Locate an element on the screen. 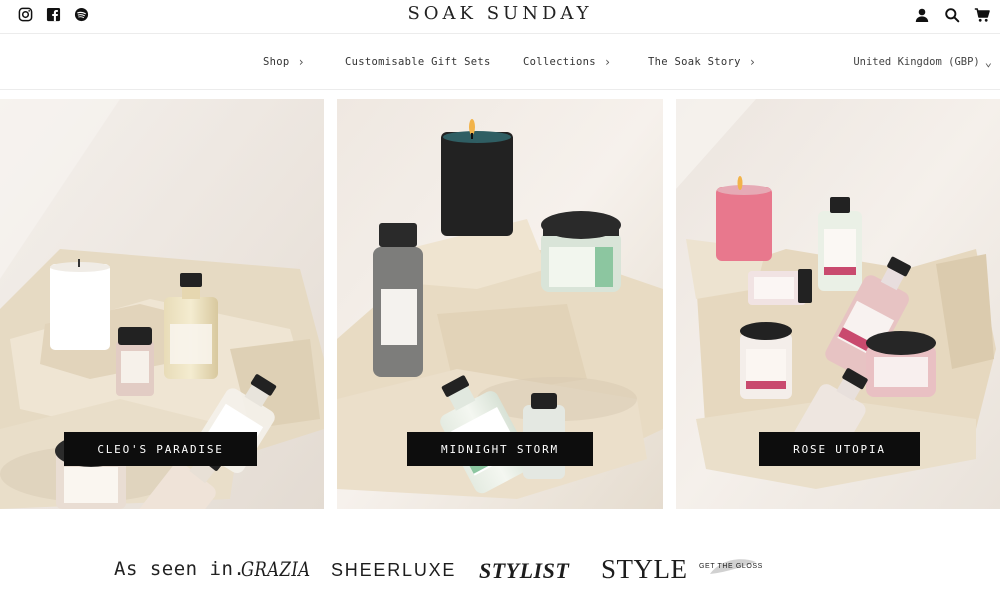 This screenshot has height=600, width=1000. nav-collections: Collections › is located at coordinates (567, 62).